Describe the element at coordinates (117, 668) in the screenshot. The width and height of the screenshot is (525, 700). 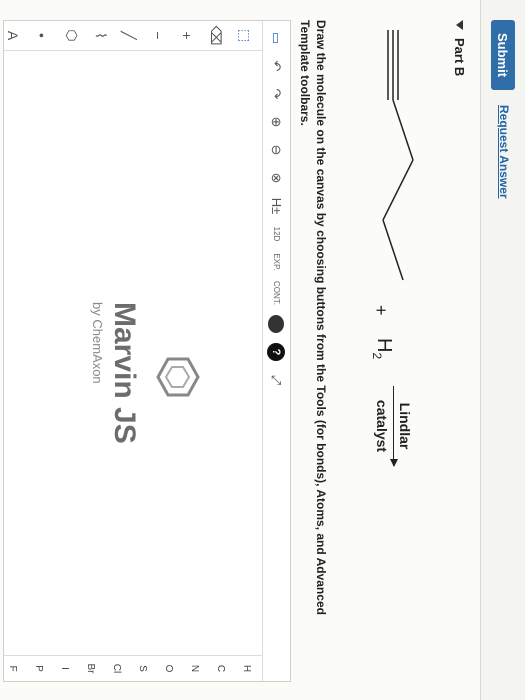
I see `atom-button-cl: Cl` at that location.